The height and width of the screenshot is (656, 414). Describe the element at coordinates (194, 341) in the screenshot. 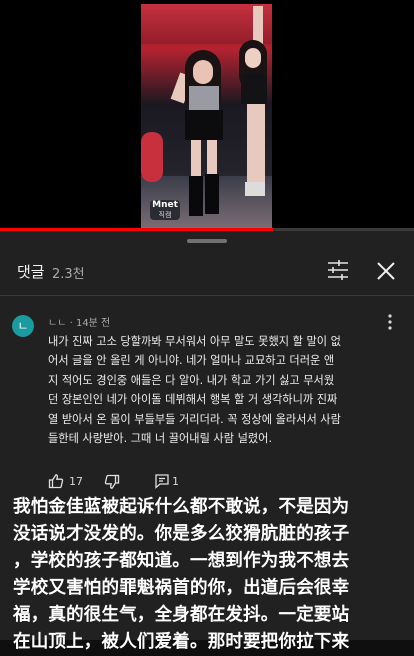

I see `comment-line: 내가 진짜 고소 당할까봐 무서워서 아무 말도 못했지 할 말이 없` at that location.